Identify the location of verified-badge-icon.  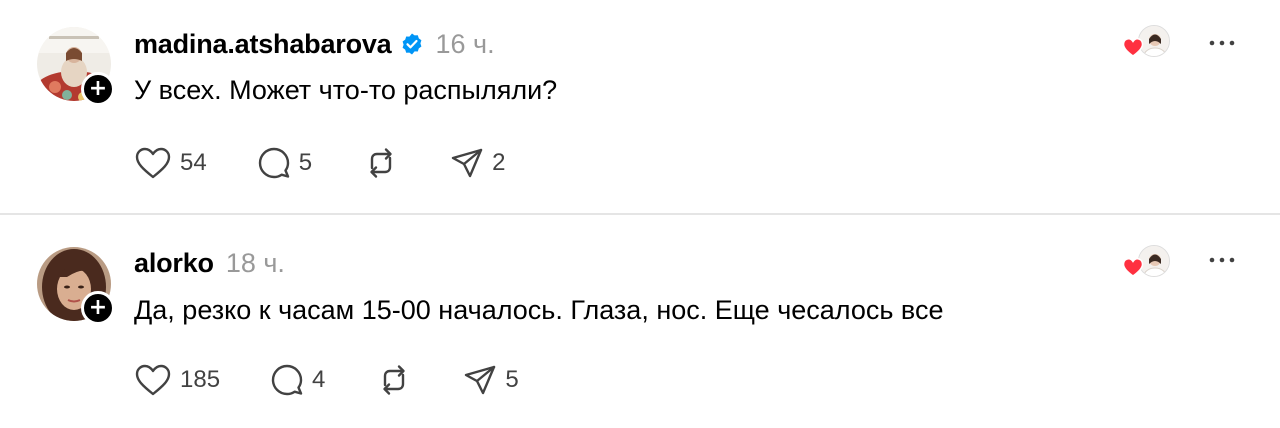
(412, 44).